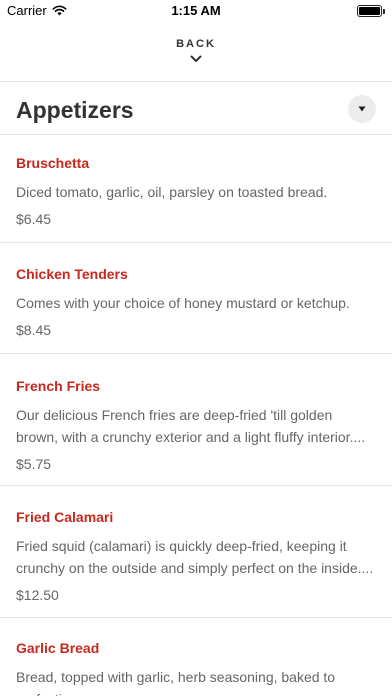 The width and height of the screenshot is (392, 696). What do you see at coordinates (196, 58) in the screenshot?
I see `chevron-down-icon` at bounding box center [196, 58].